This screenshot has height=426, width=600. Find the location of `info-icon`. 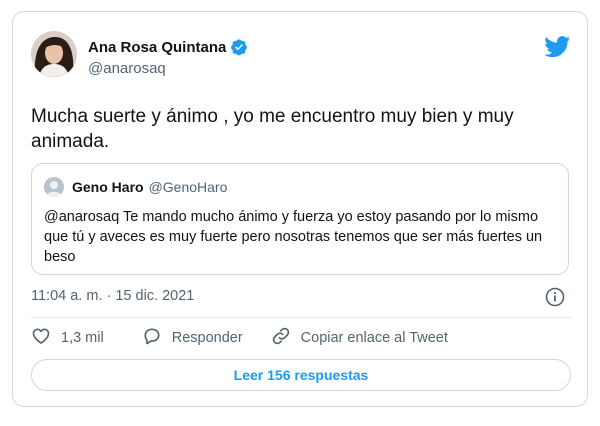

info-icon is located at coordinates (555, 297).